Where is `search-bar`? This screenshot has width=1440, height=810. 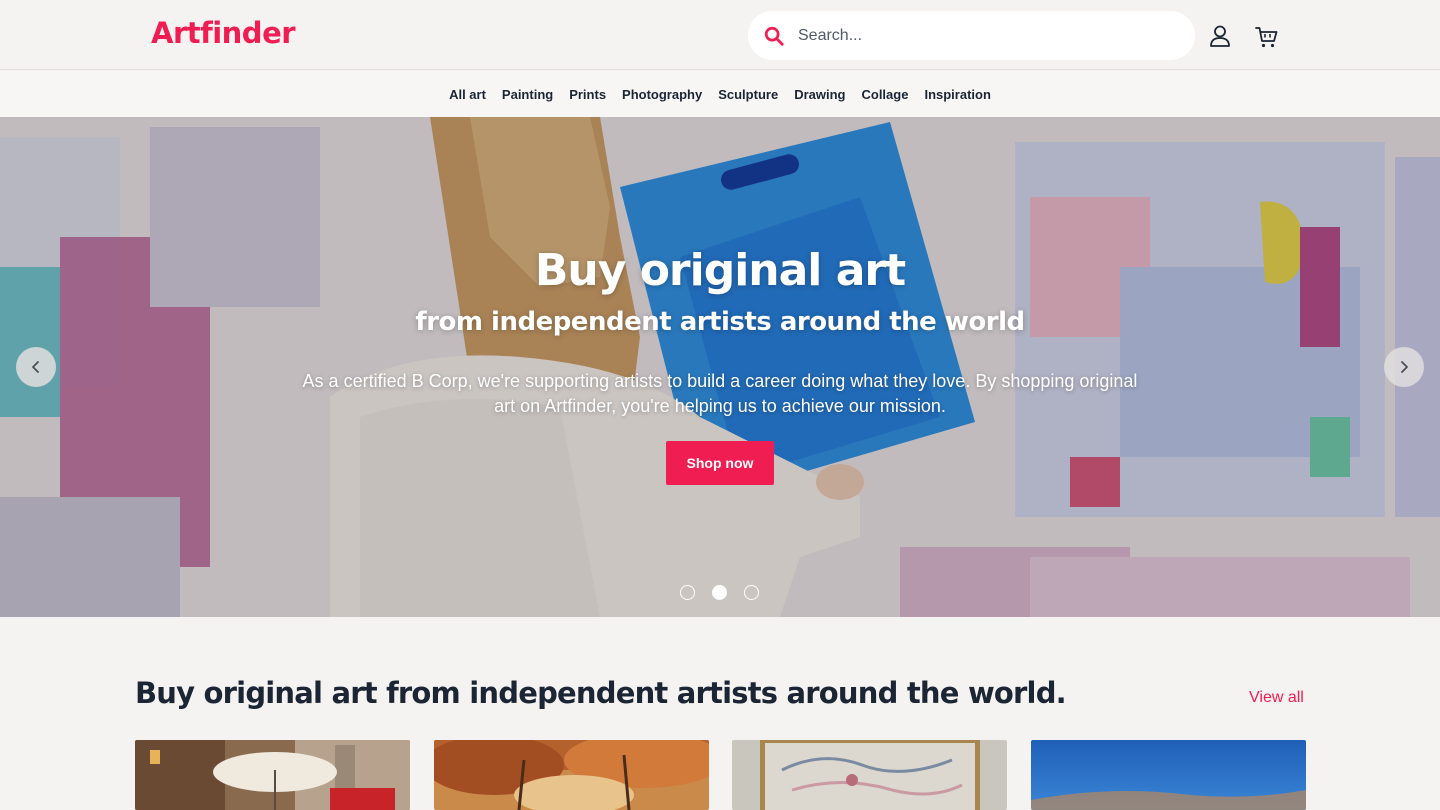
search-bar is located at coordinates (971, 35).